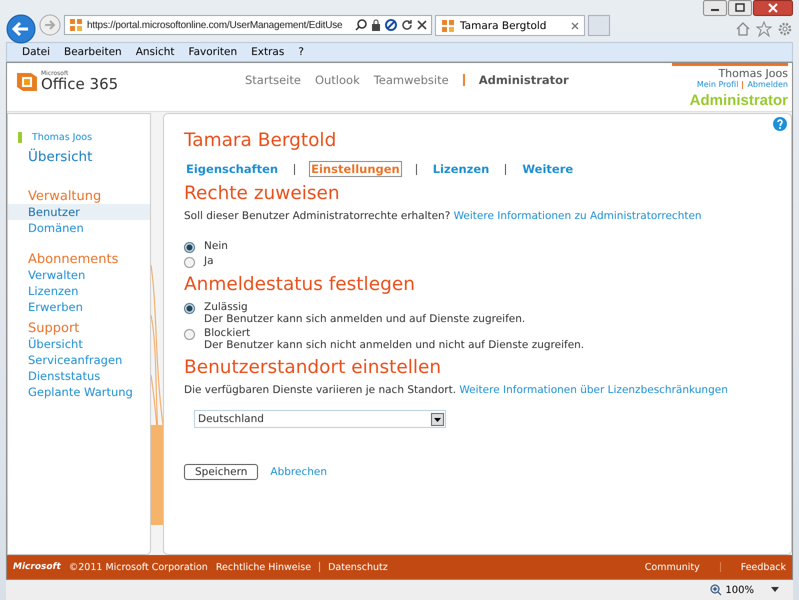  What do you see at coordinates (79, 376) in the screenshot?
I see `sidebar-item: Dienststatus` at bounding box center [79, 376].